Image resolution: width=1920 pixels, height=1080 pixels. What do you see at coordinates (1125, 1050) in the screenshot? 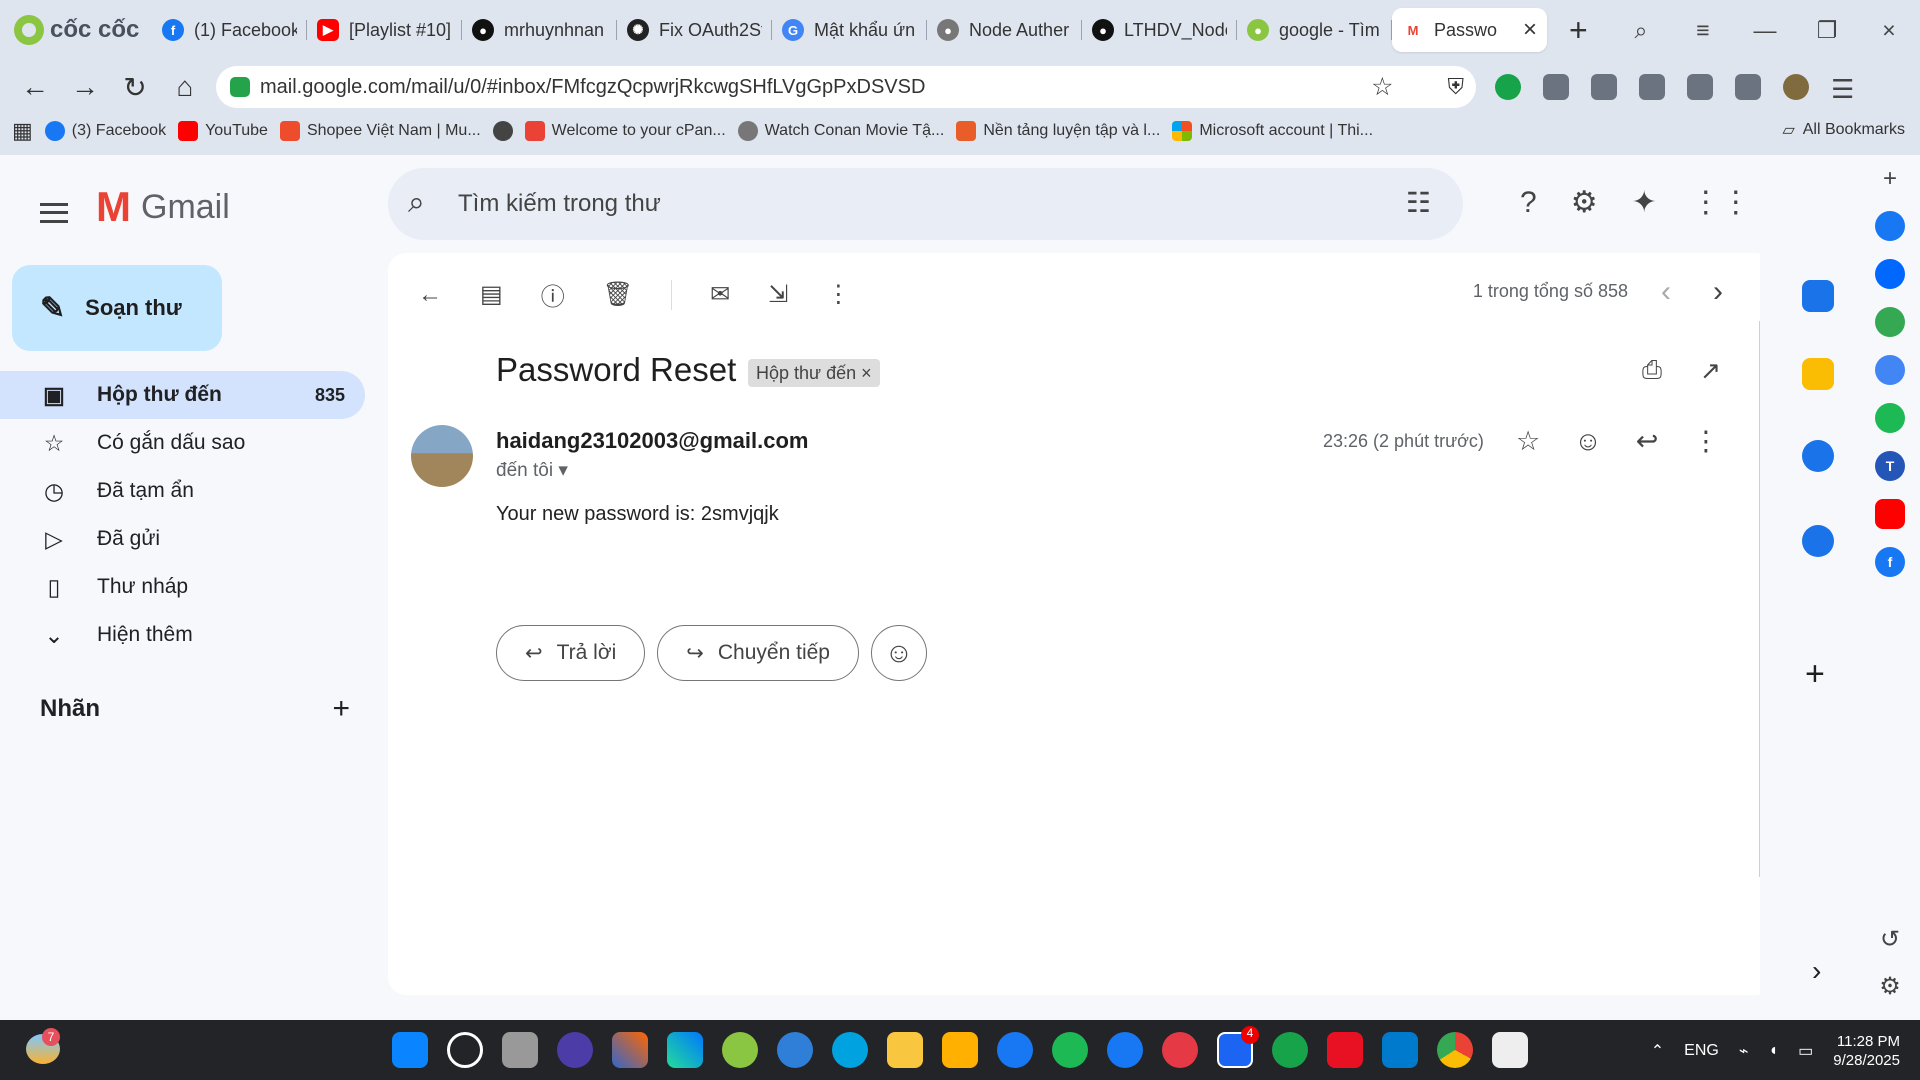
I see `messenger-icon` at bounding box center [1125, 1050].